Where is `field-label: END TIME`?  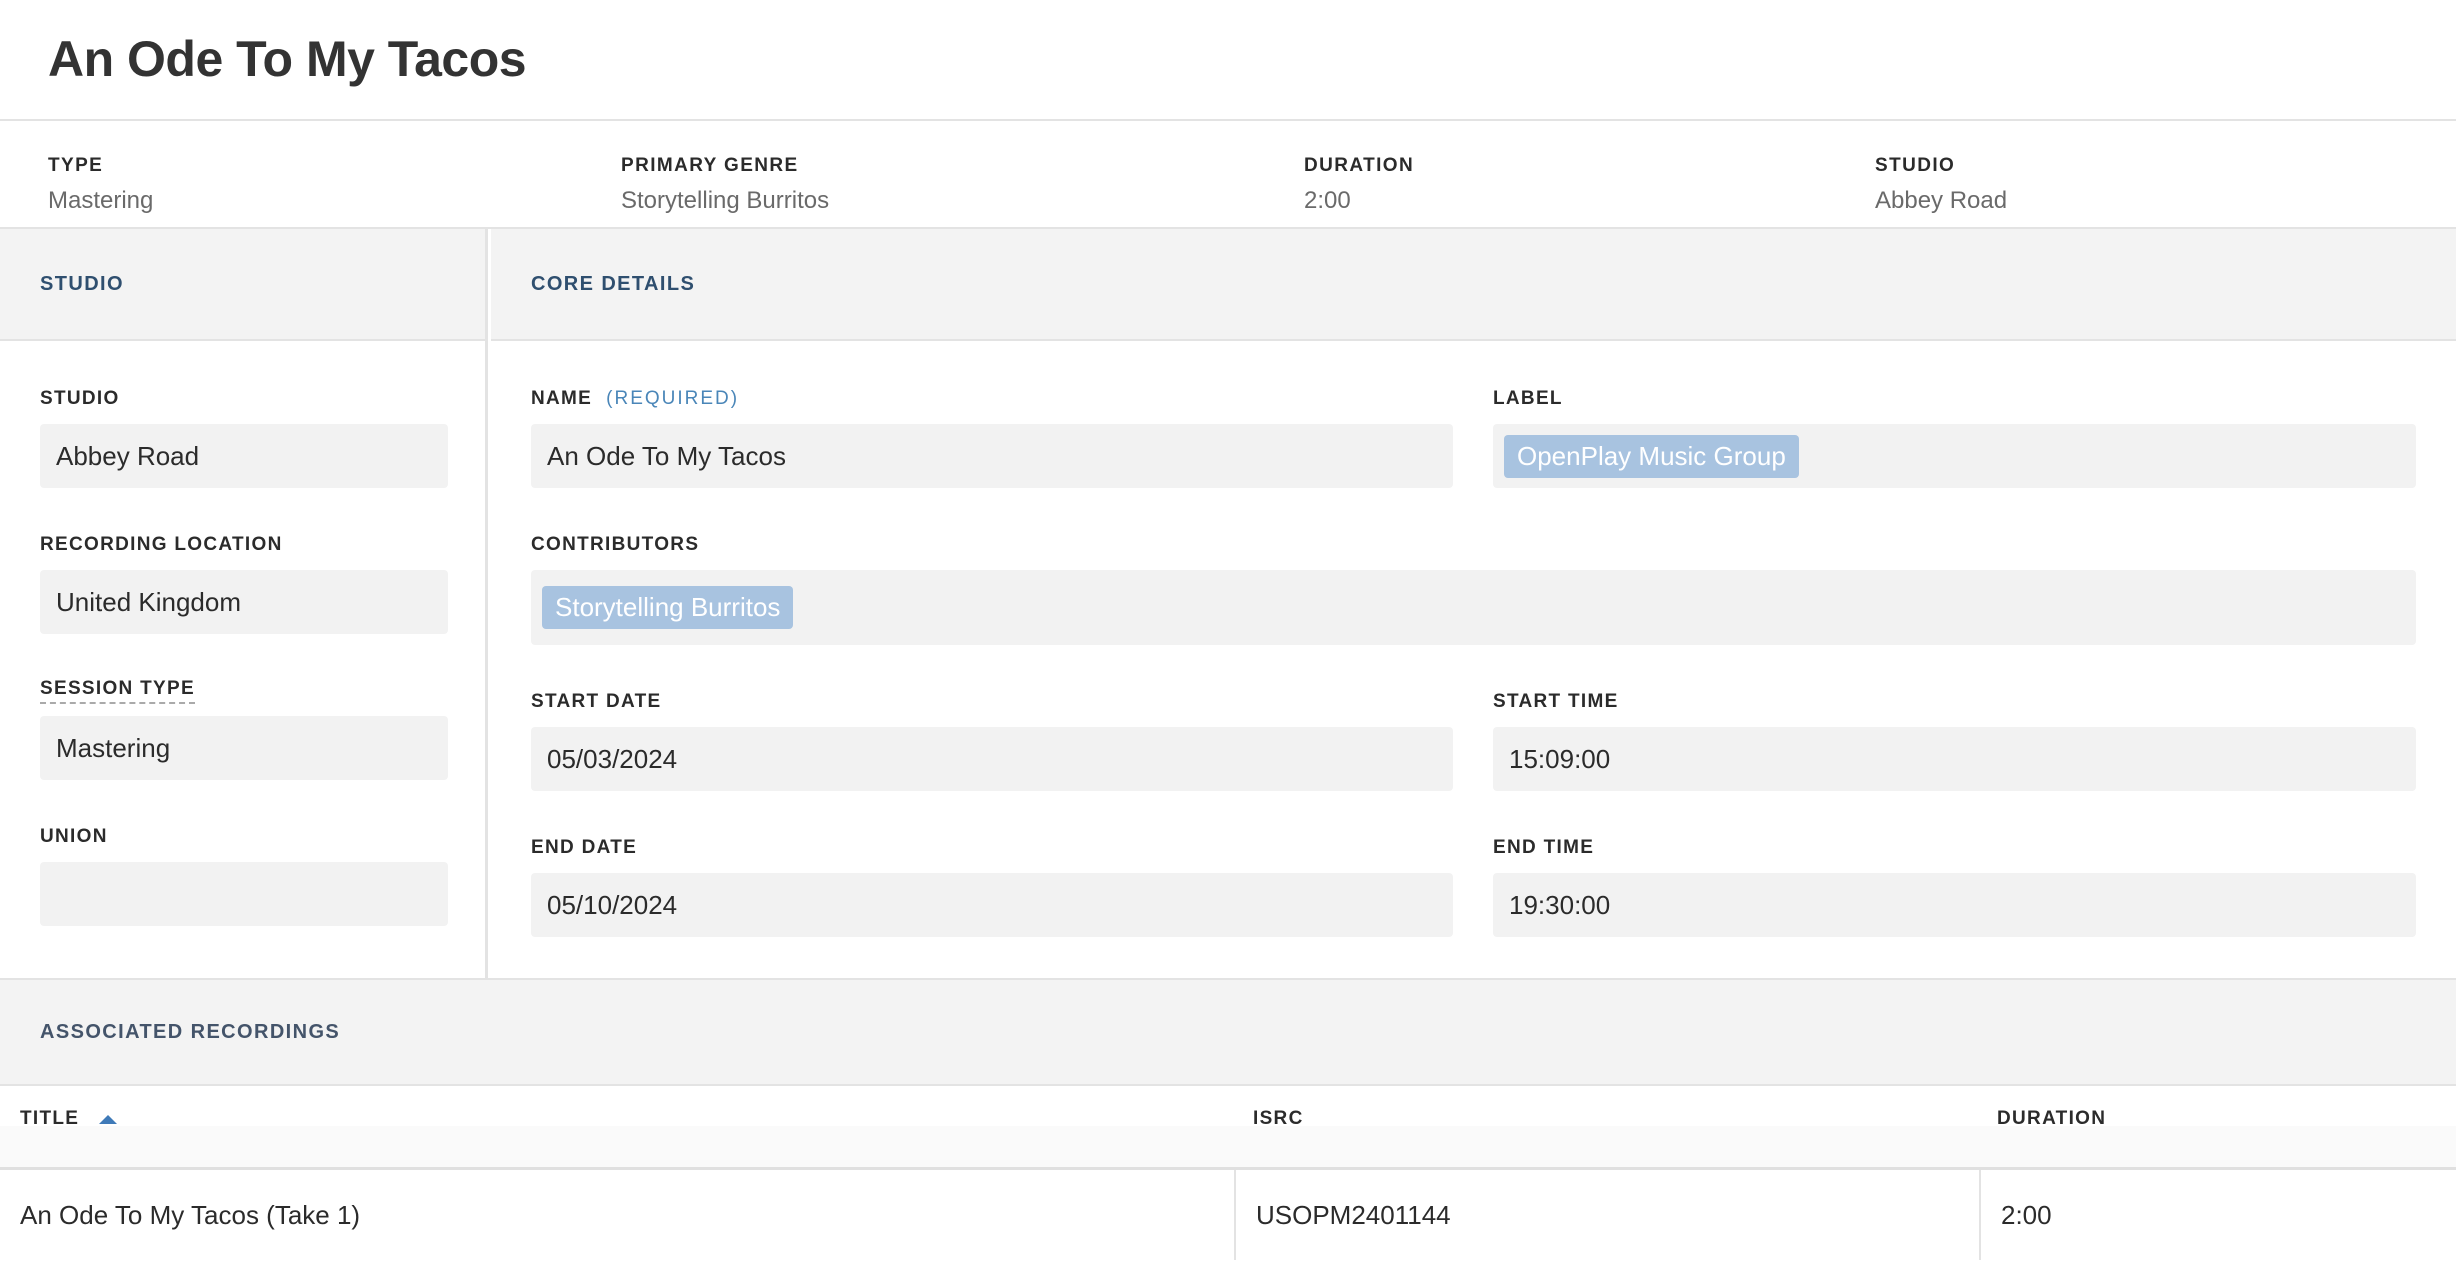 field-label: END TIME is located at coordinates (1544, 847).